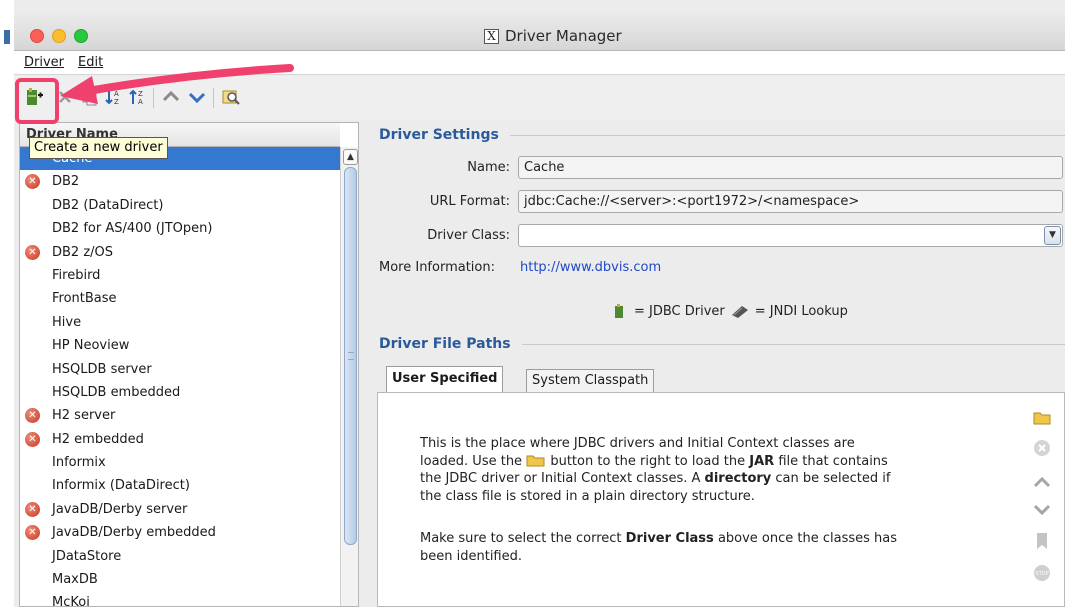  I want to click on list-item: FrontBase, so click(180, 298).